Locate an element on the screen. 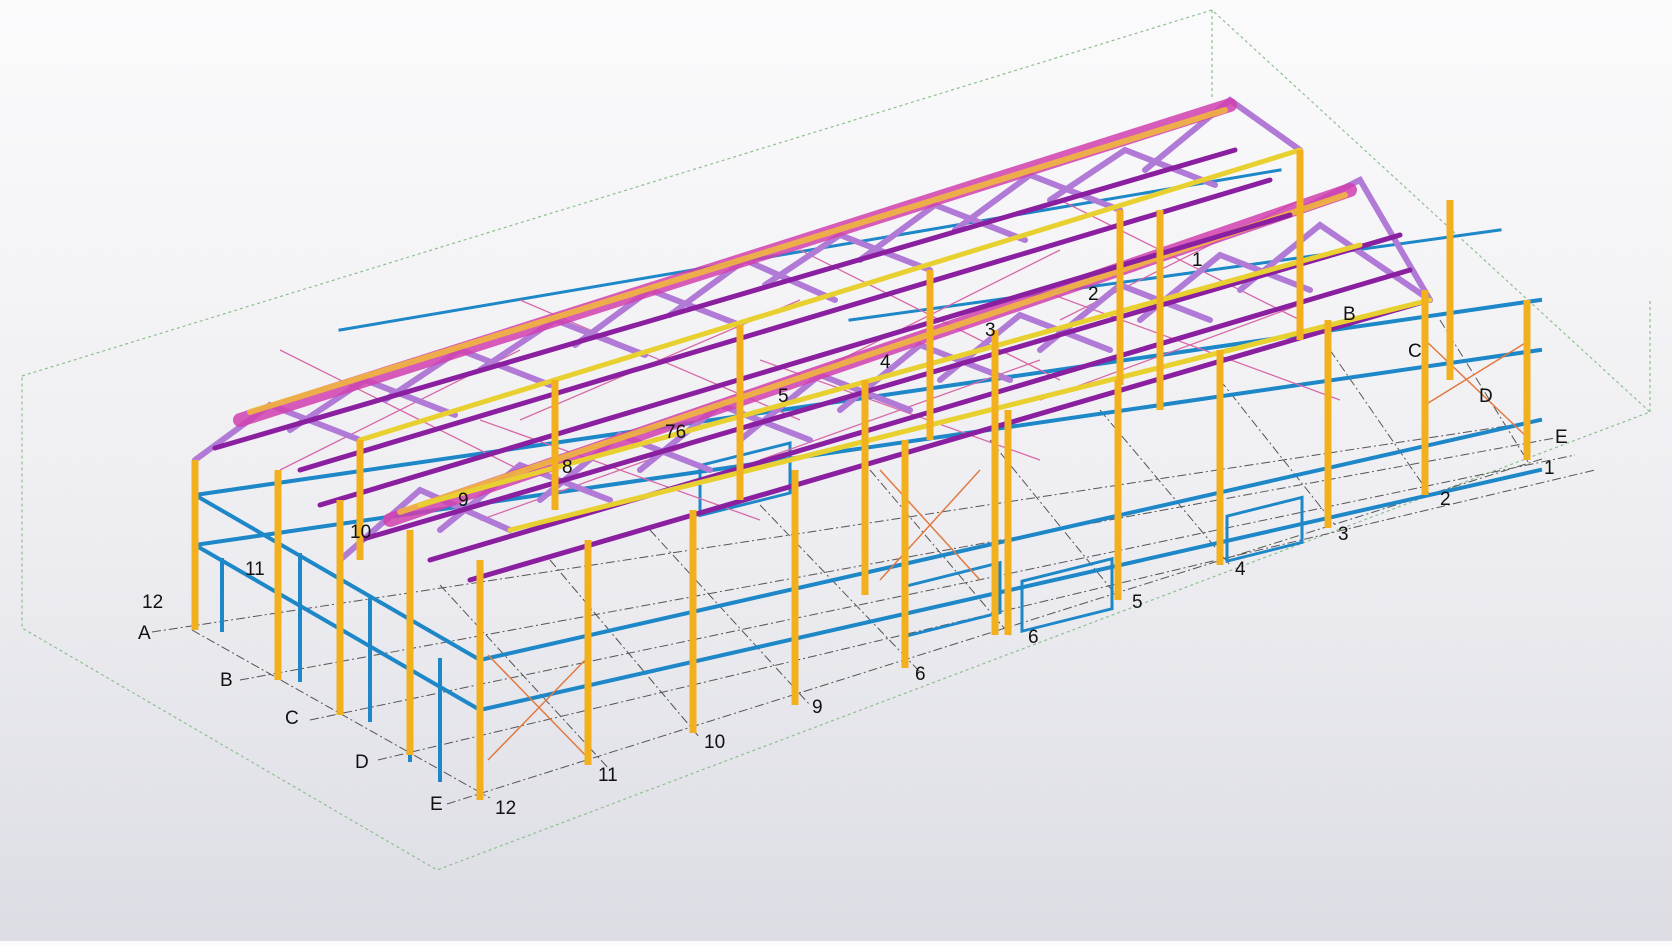  grid-label-top-5: 5 is located at coordinates (783, 396).